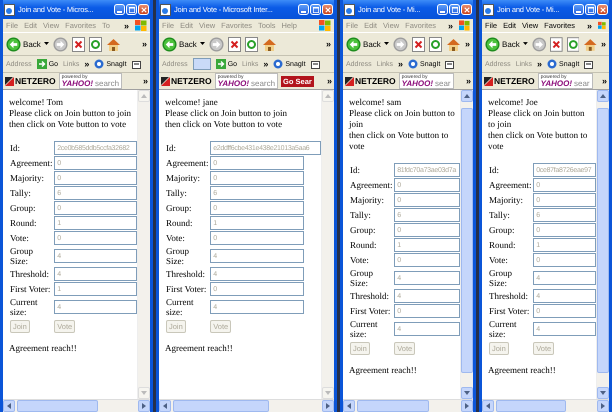 The height and width of the screenshot is (412, 612). I want to click on engine-name: YAHOO!, so click(78, 84).